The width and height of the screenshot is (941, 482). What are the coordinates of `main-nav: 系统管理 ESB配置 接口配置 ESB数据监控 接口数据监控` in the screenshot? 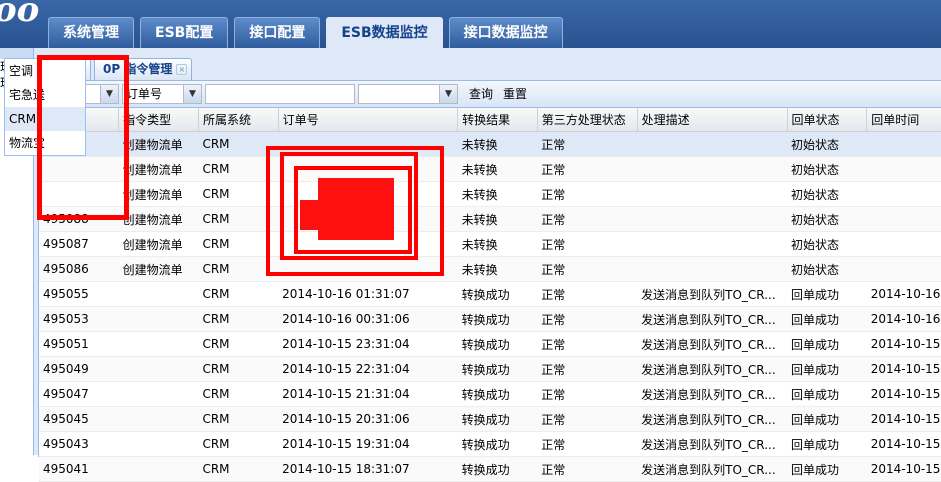 It's located at (308, 32).